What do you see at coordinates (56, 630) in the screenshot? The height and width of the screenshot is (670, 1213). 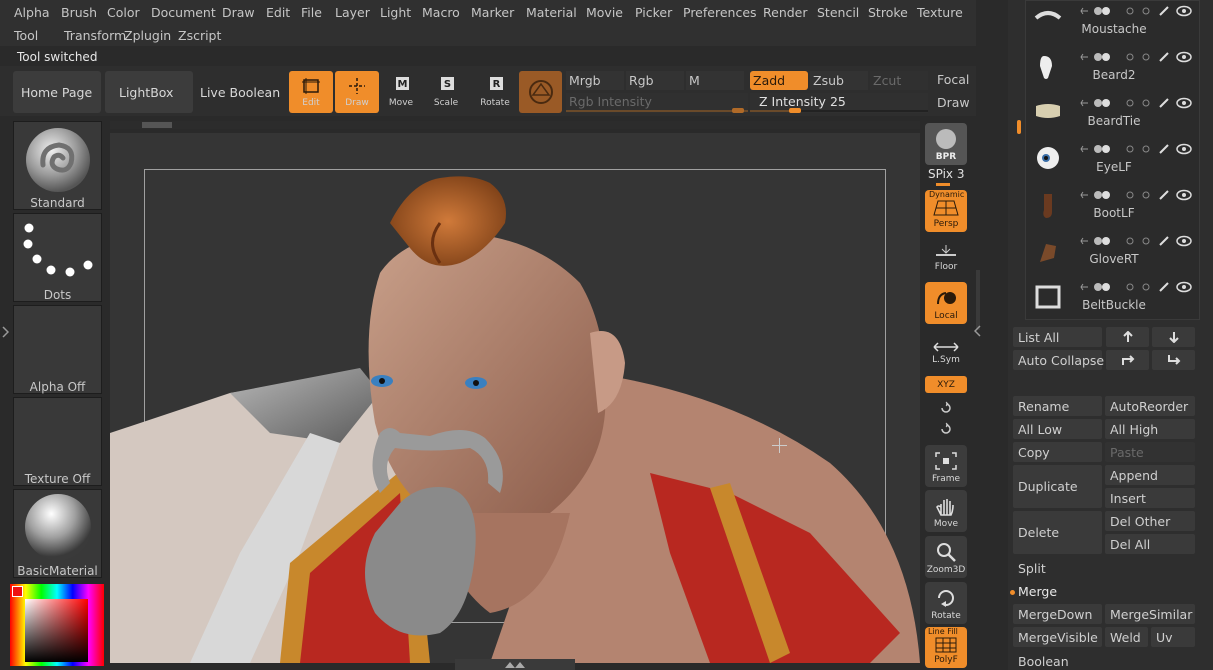 I see `color-picker-square` at bounding box center [56, 630].